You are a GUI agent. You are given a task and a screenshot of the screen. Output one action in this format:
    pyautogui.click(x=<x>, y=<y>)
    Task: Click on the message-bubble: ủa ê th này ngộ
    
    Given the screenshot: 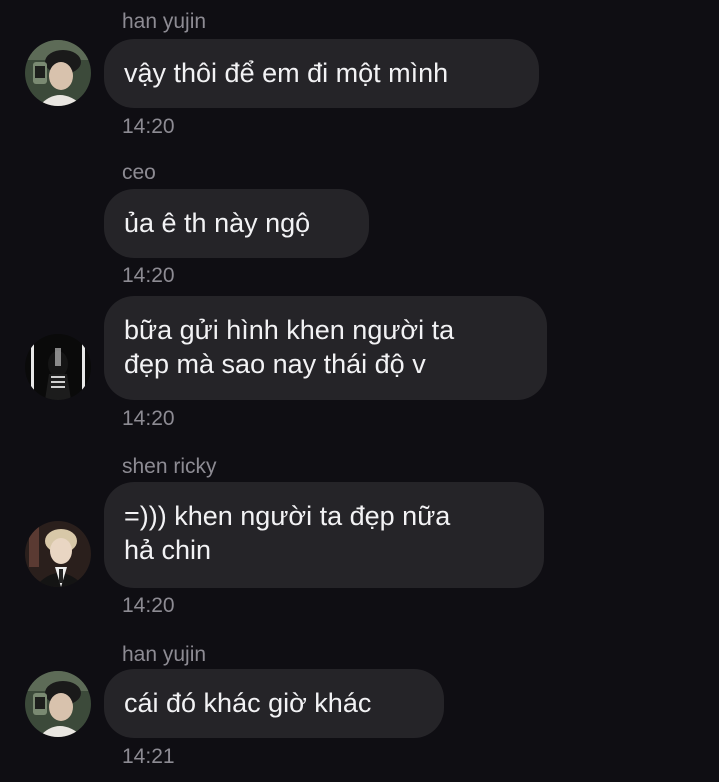 What is the action you would take?
    pyautogui.click(x=236, y=223)
    